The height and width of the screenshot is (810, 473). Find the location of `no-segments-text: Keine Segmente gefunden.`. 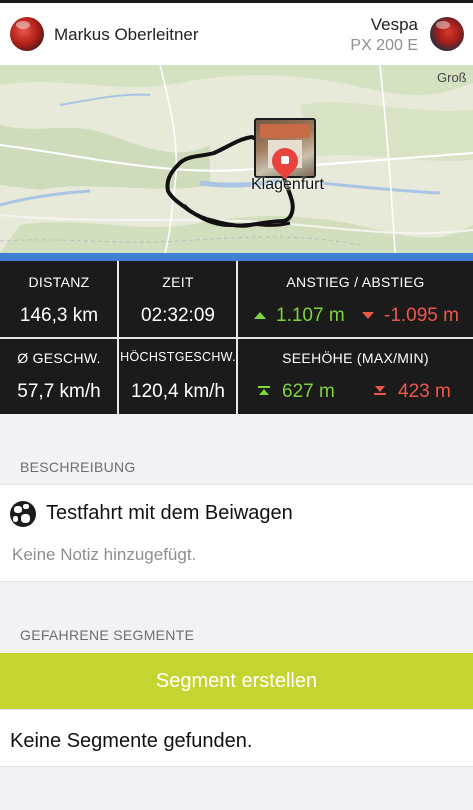

no-segments-text: Keine Segmente gefunden. is located at coordinates (131, 741).